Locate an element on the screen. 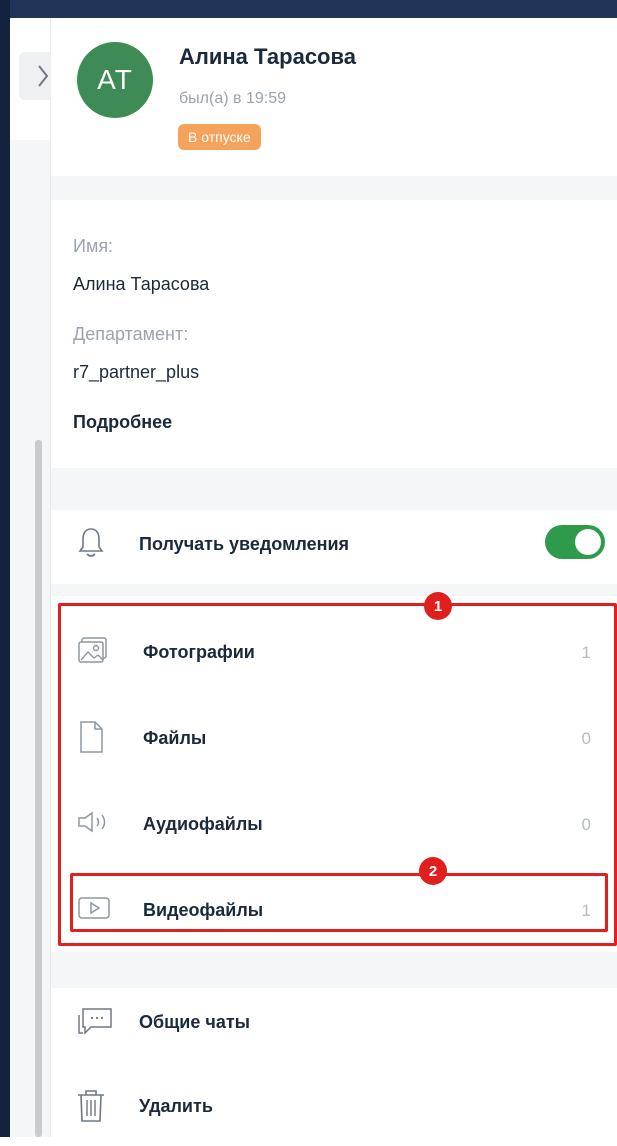  toggle-knob is located at coordinates (588, 542).